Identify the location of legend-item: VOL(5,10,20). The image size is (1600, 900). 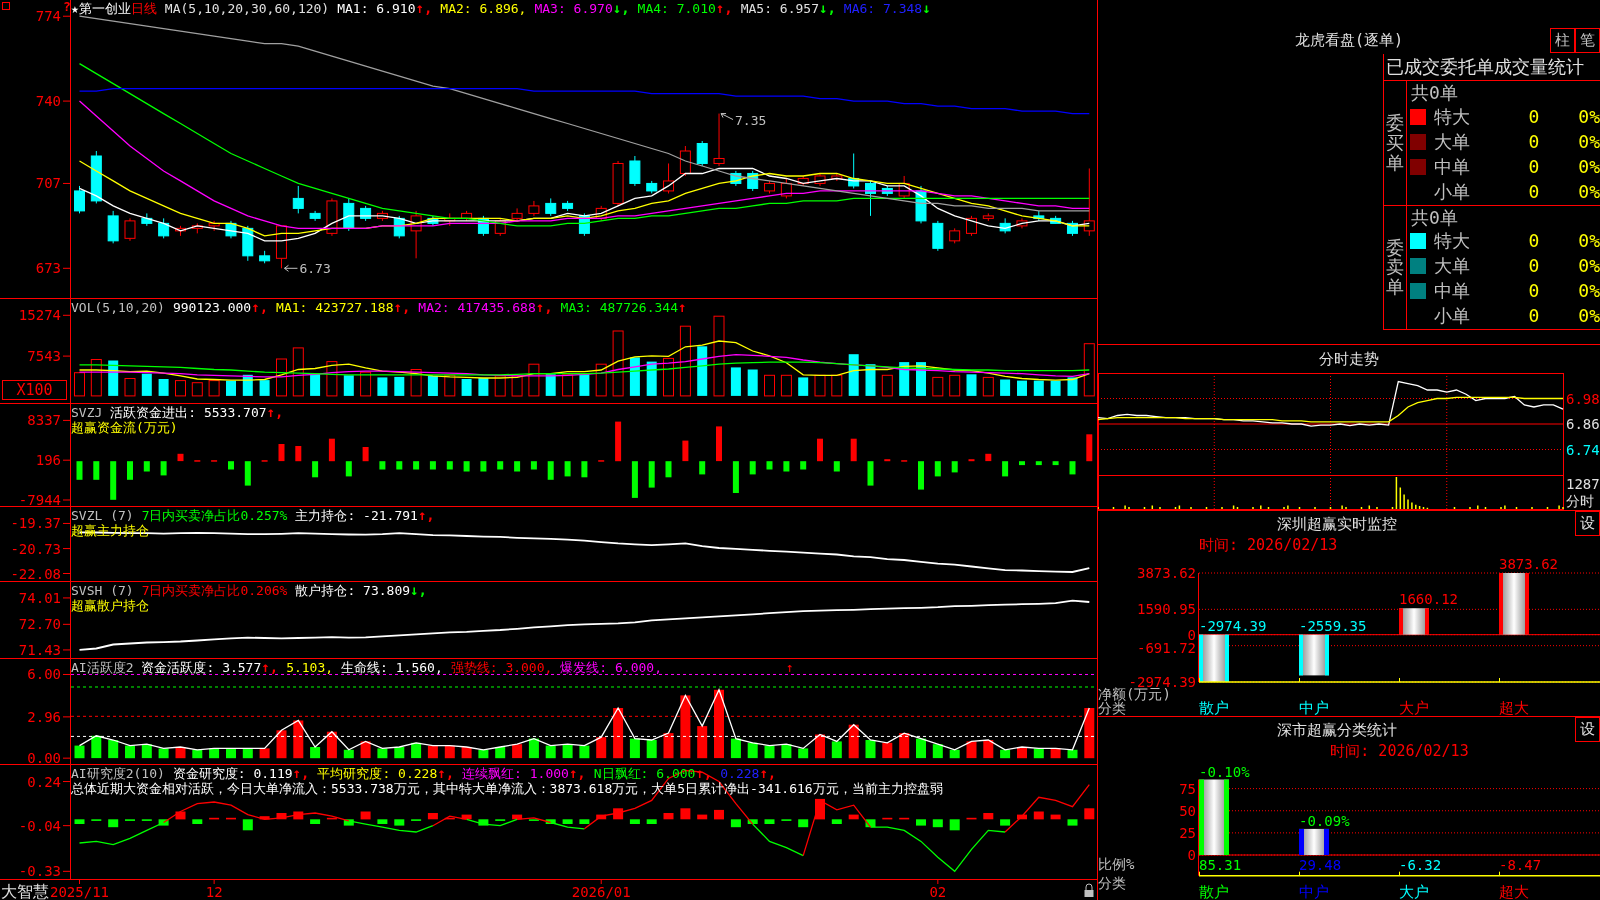
(118, 307).